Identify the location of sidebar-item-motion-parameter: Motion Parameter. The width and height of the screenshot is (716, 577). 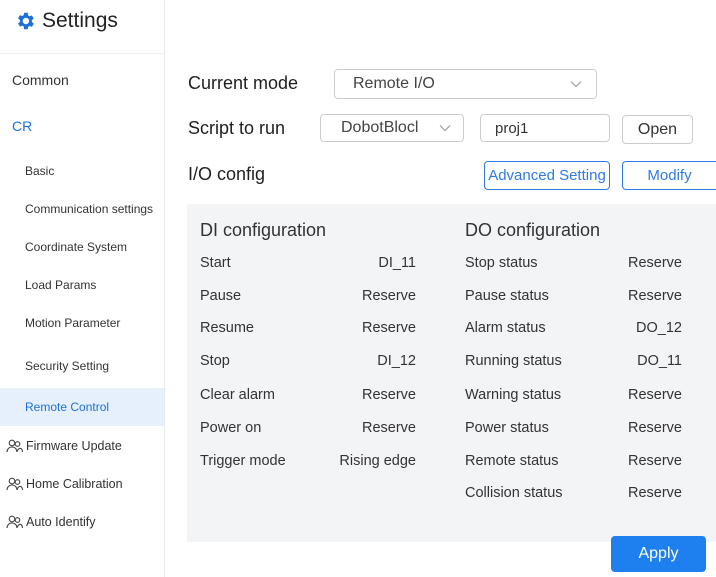
(82, 323).